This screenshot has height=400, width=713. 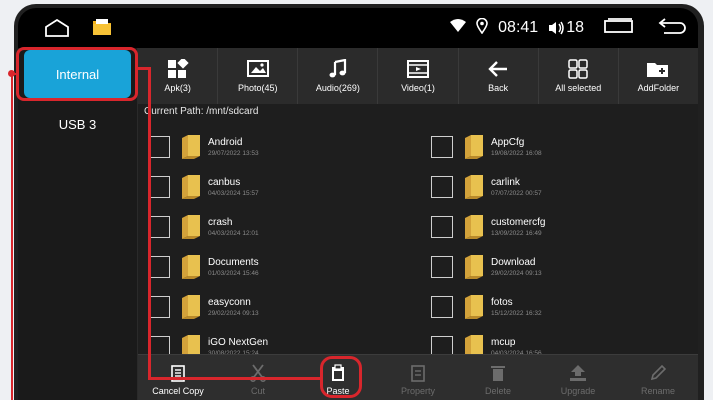 I want to click on file-date: 13/09/2022 16:49, so click(x=516, y=233).